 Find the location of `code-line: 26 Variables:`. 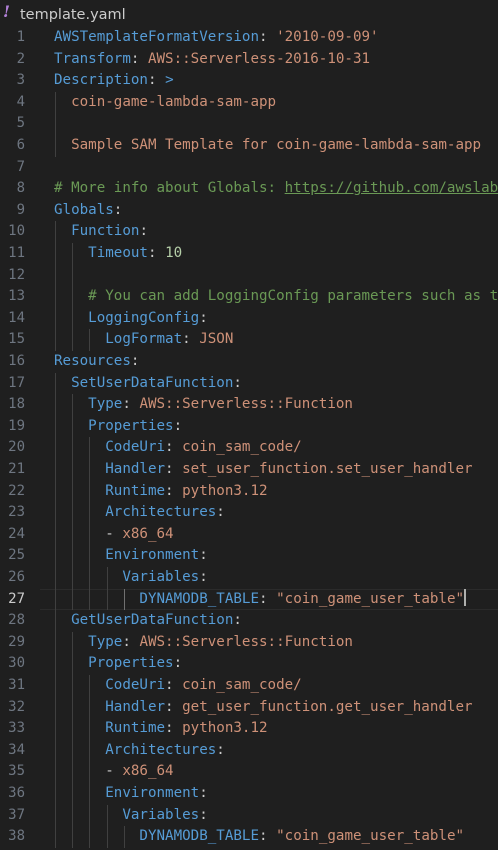

code-line: 26 Variables: is located at coordinates (249, 578).